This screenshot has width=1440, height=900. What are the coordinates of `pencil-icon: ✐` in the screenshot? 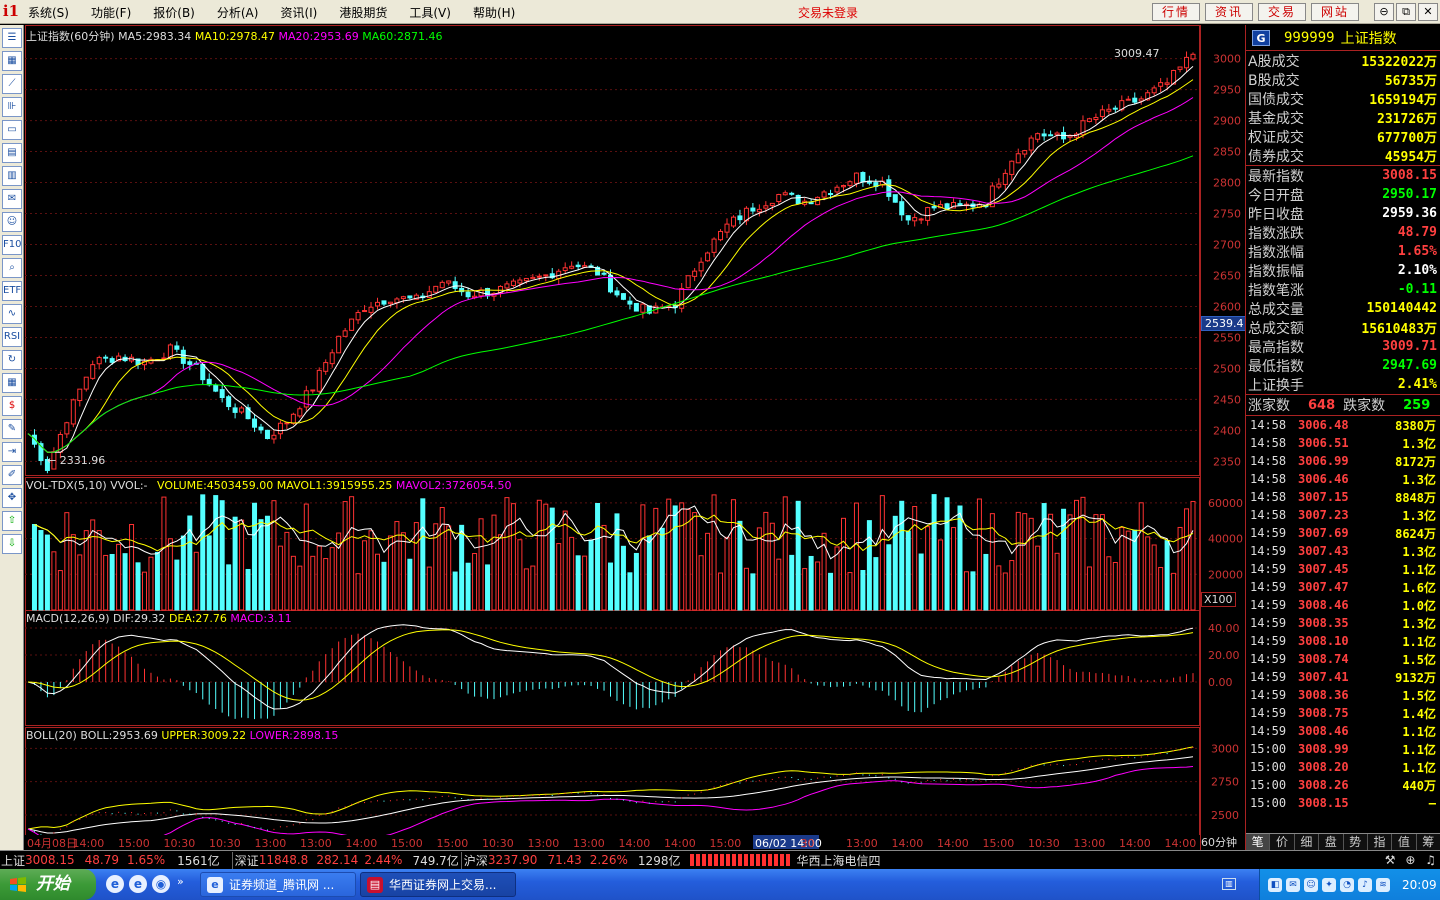 It's located at (12, 475).